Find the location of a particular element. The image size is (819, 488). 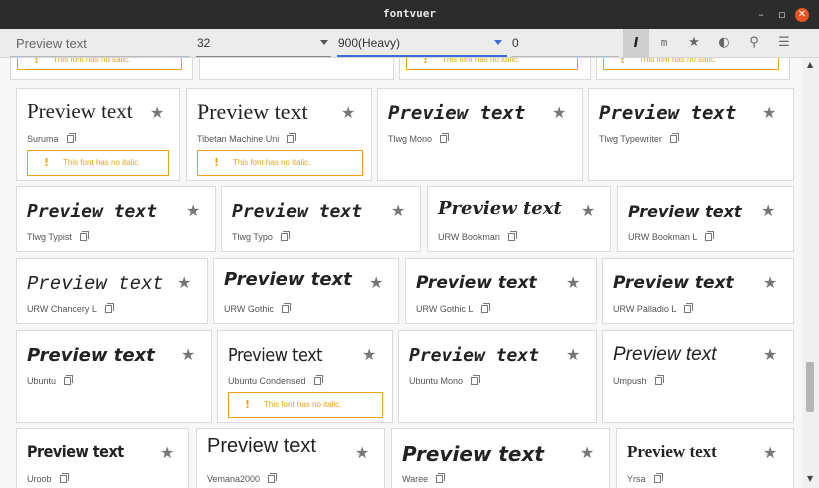

toolbar: Preview text 32 900(Heavy) 0 I m ★ ◐ ⚲ ☰ is located at coordinates (409, 43).